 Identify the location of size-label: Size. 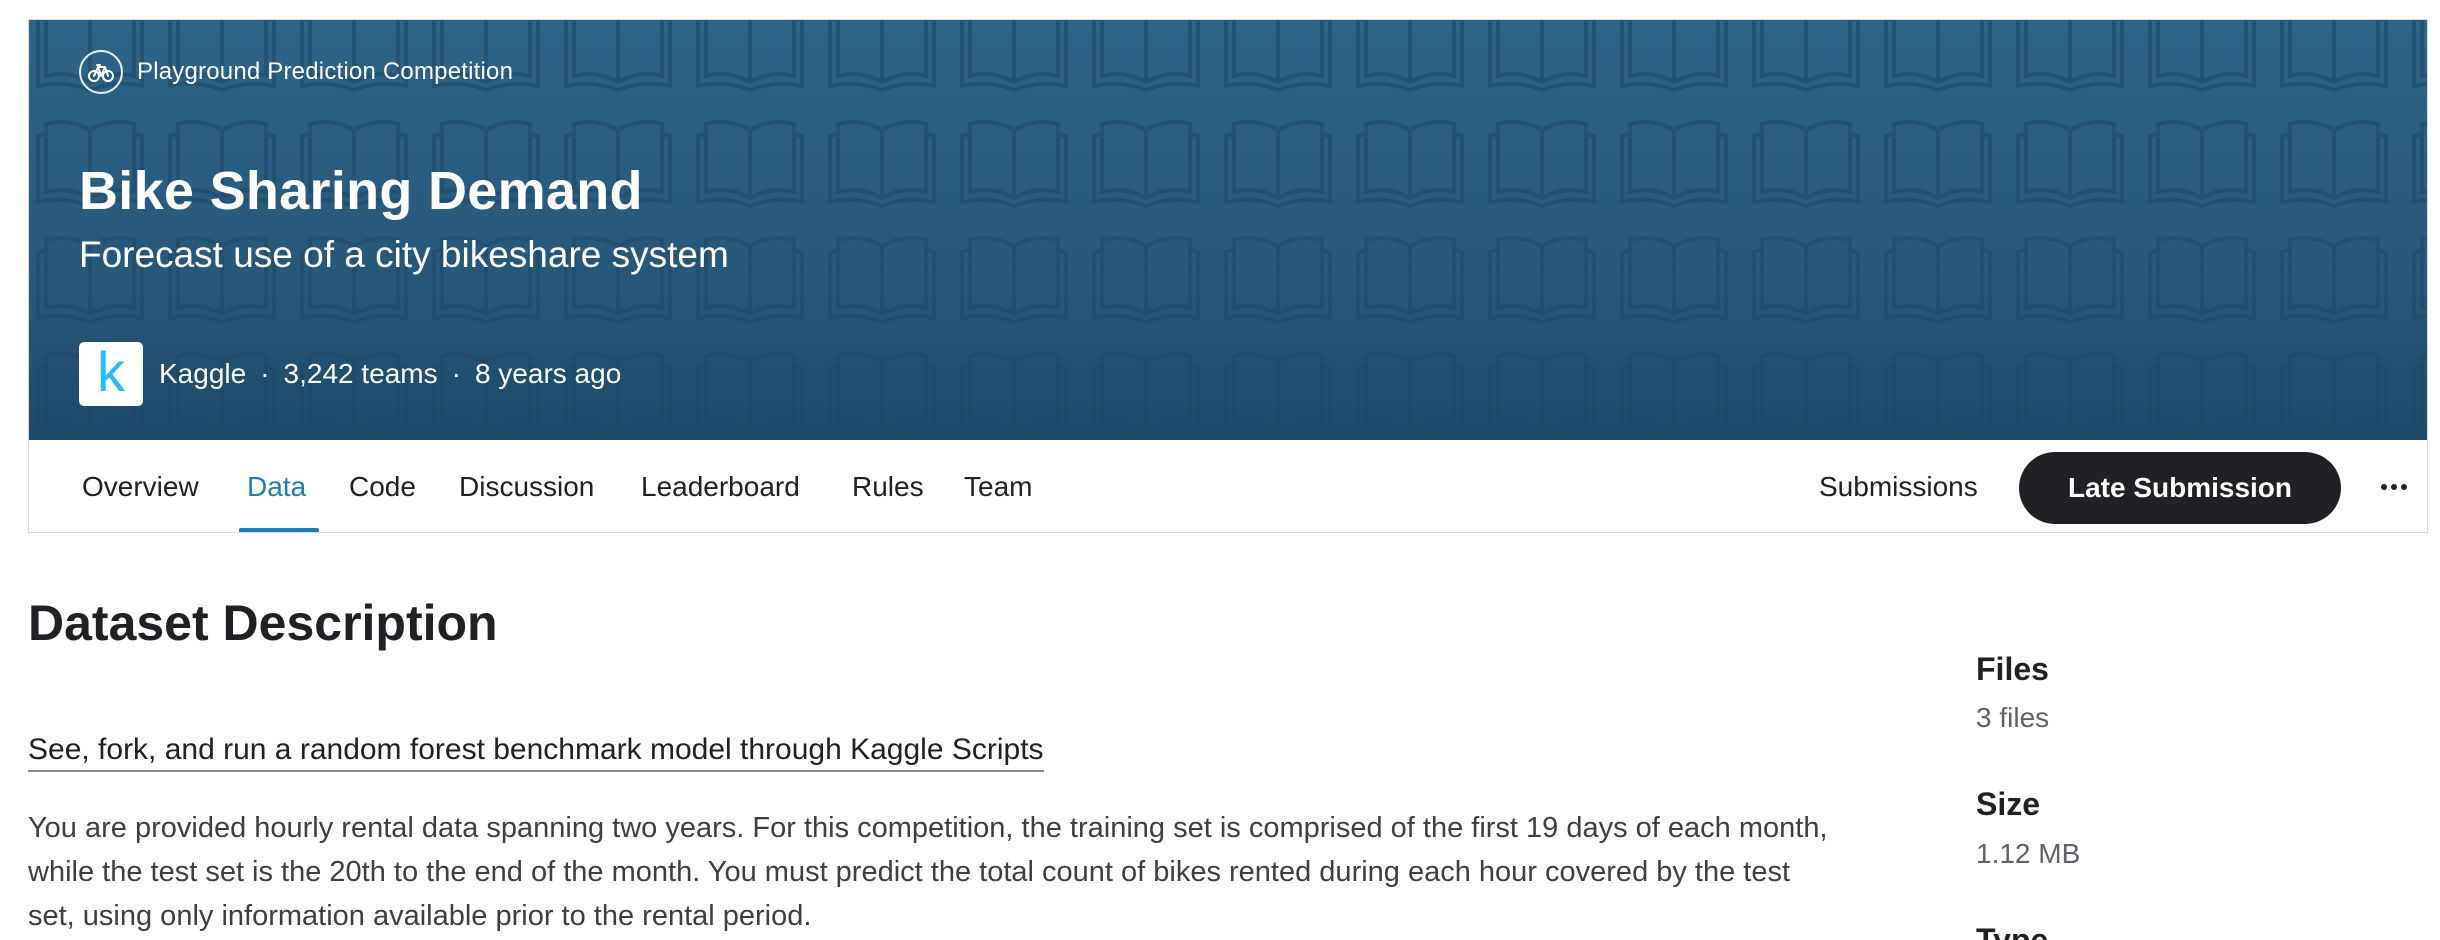
(2008, 804).